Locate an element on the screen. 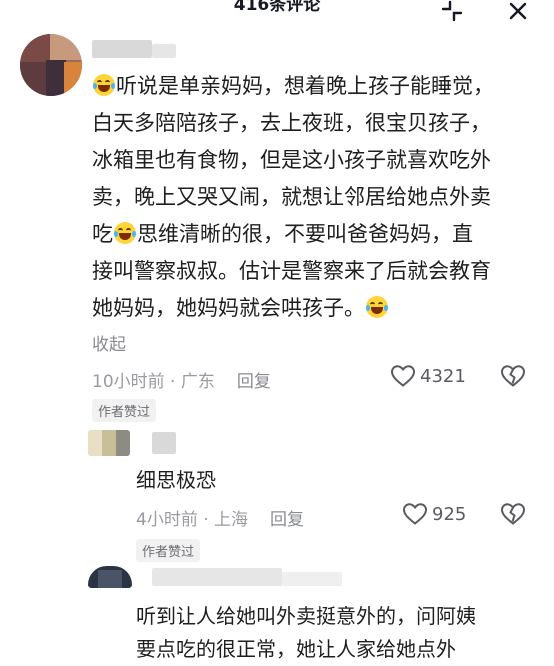 The width and height of the screenshot is (554, 666). comment-time: 10小时前 is located at coordinates (128, 382).